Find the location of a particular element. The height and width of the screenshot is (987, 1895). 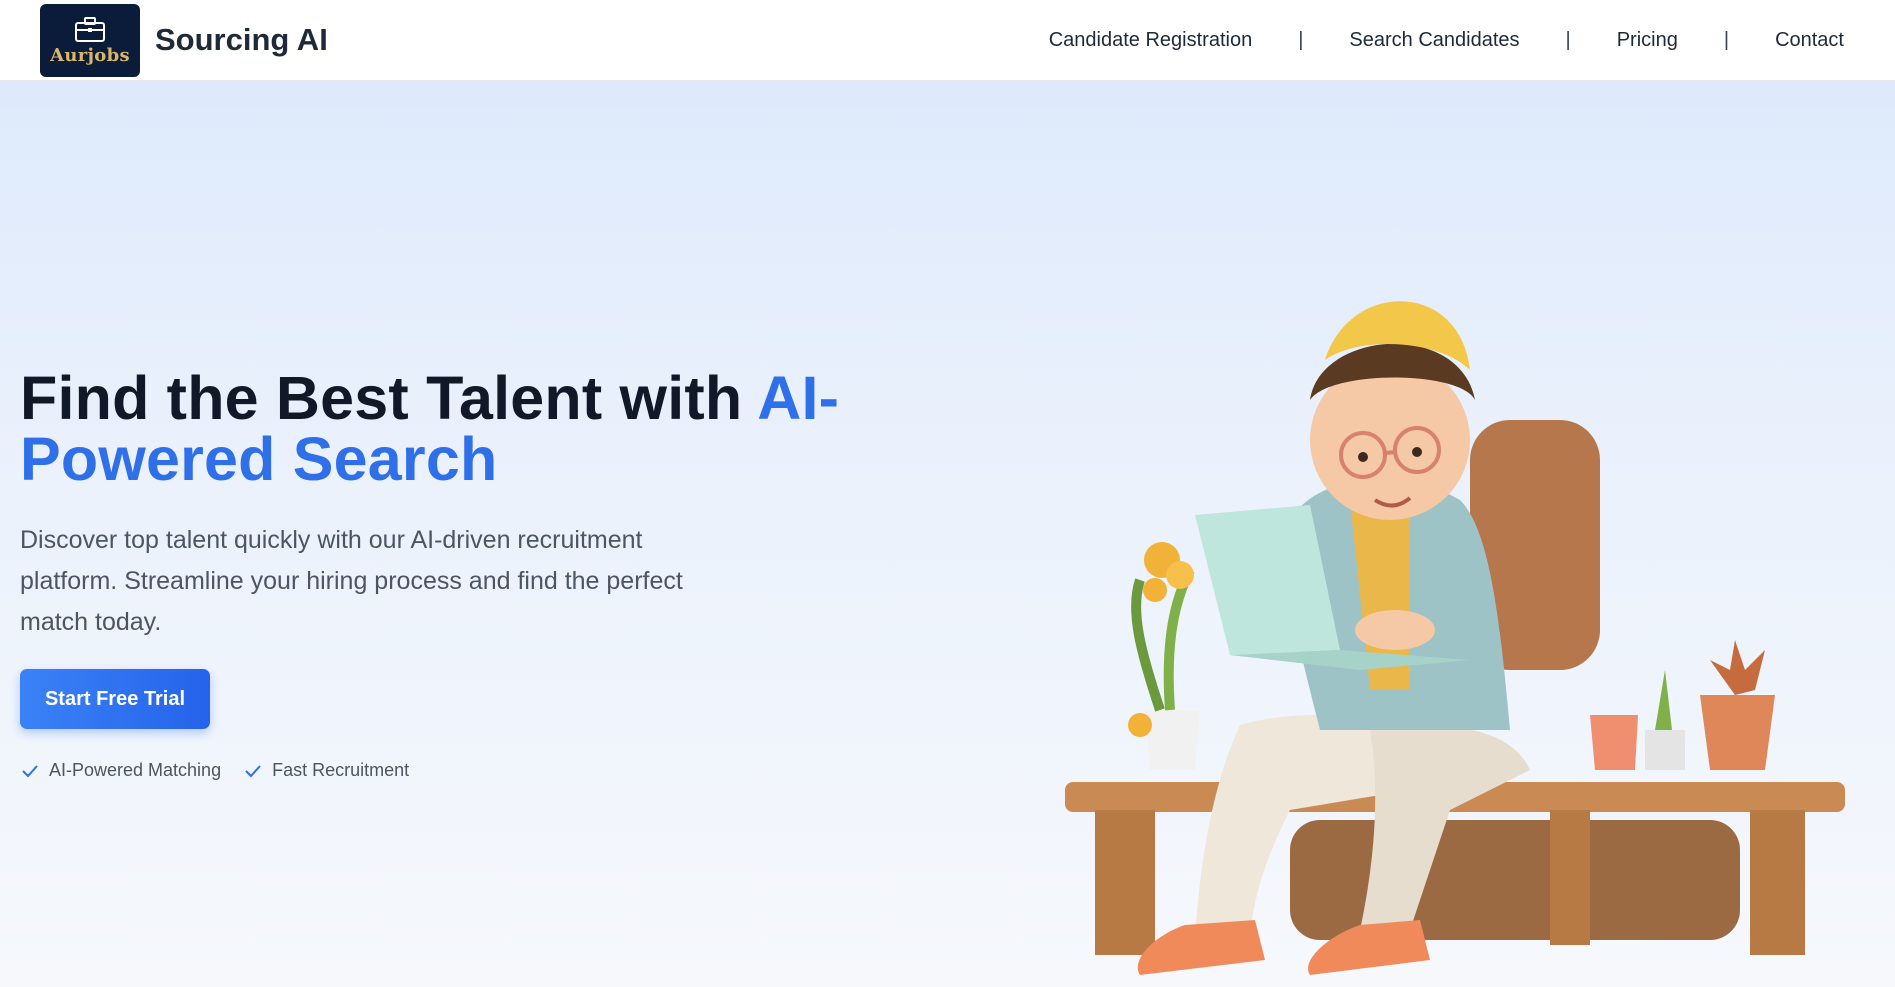

feature-item: AI-Powered Matching is located at coordinates (120, 770).